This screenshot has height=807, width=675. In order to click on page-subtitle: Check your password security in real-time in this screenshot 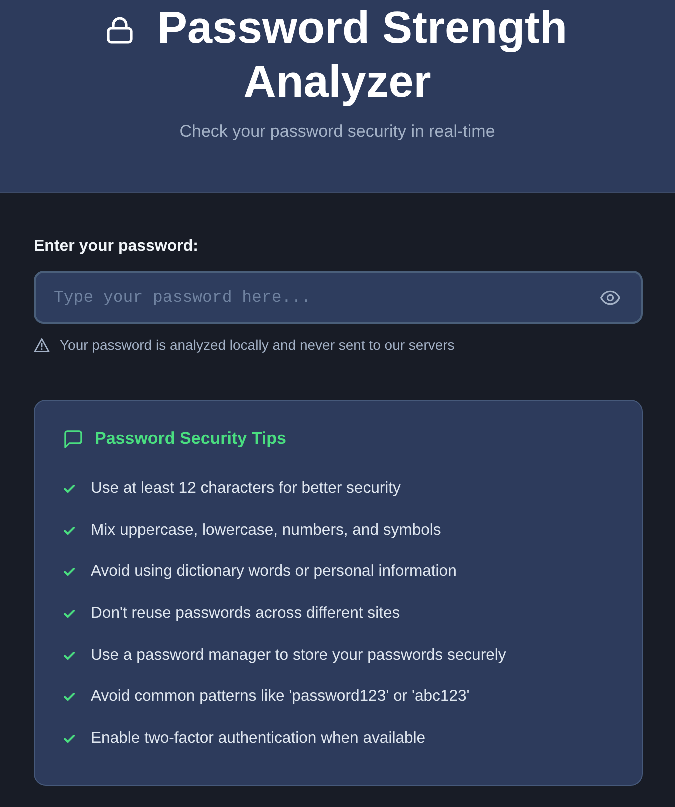, I will do `click(337, 132)`.